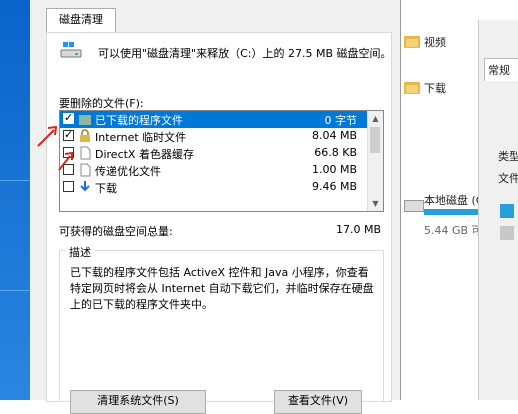 Image resolution: width=518 pixels, height=414 pixels. Describe the element at coordinates (375, 161) in the screenshot. I see `list-scrollbar: ▲ ▼` at that location.